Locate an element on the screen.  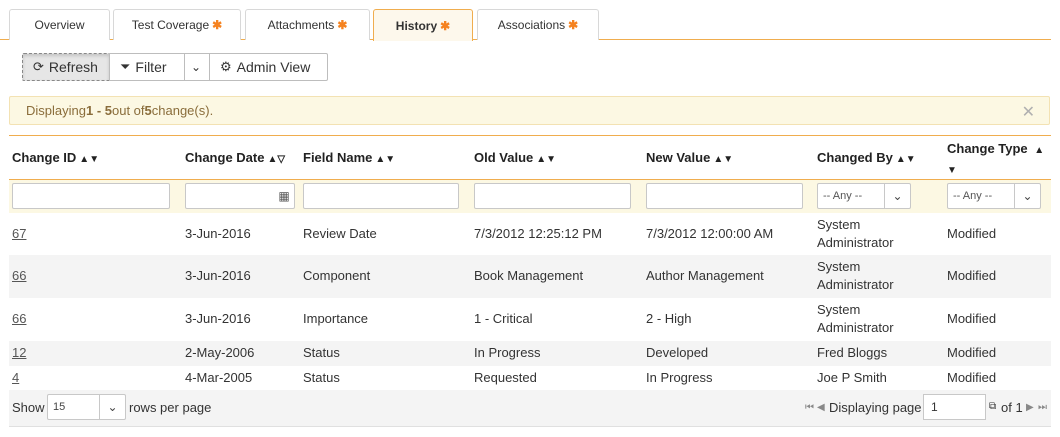
refresh-icon: ⟳ is located at coordinates (38, 66).